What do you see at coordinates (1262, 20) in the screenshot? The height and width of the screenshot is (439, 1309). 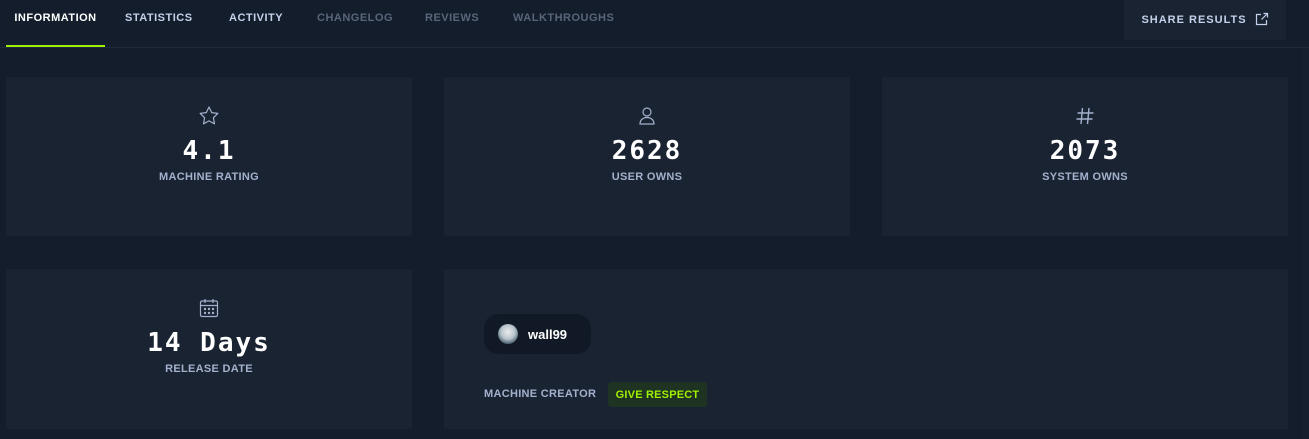 I see `external-link-icon` at bounding box center [1262, 20].